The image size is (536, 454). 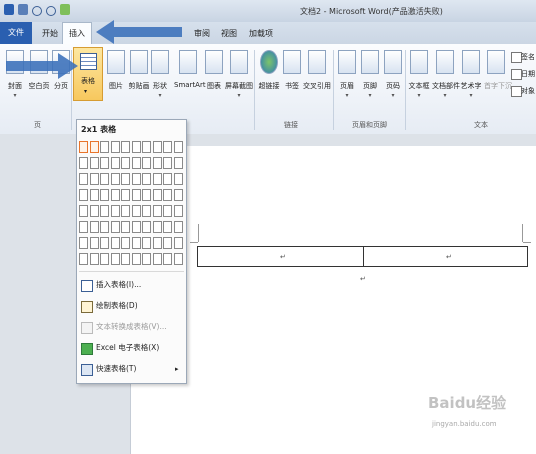 I want to click on tab-view: 视图, so click(x=229, y=33).